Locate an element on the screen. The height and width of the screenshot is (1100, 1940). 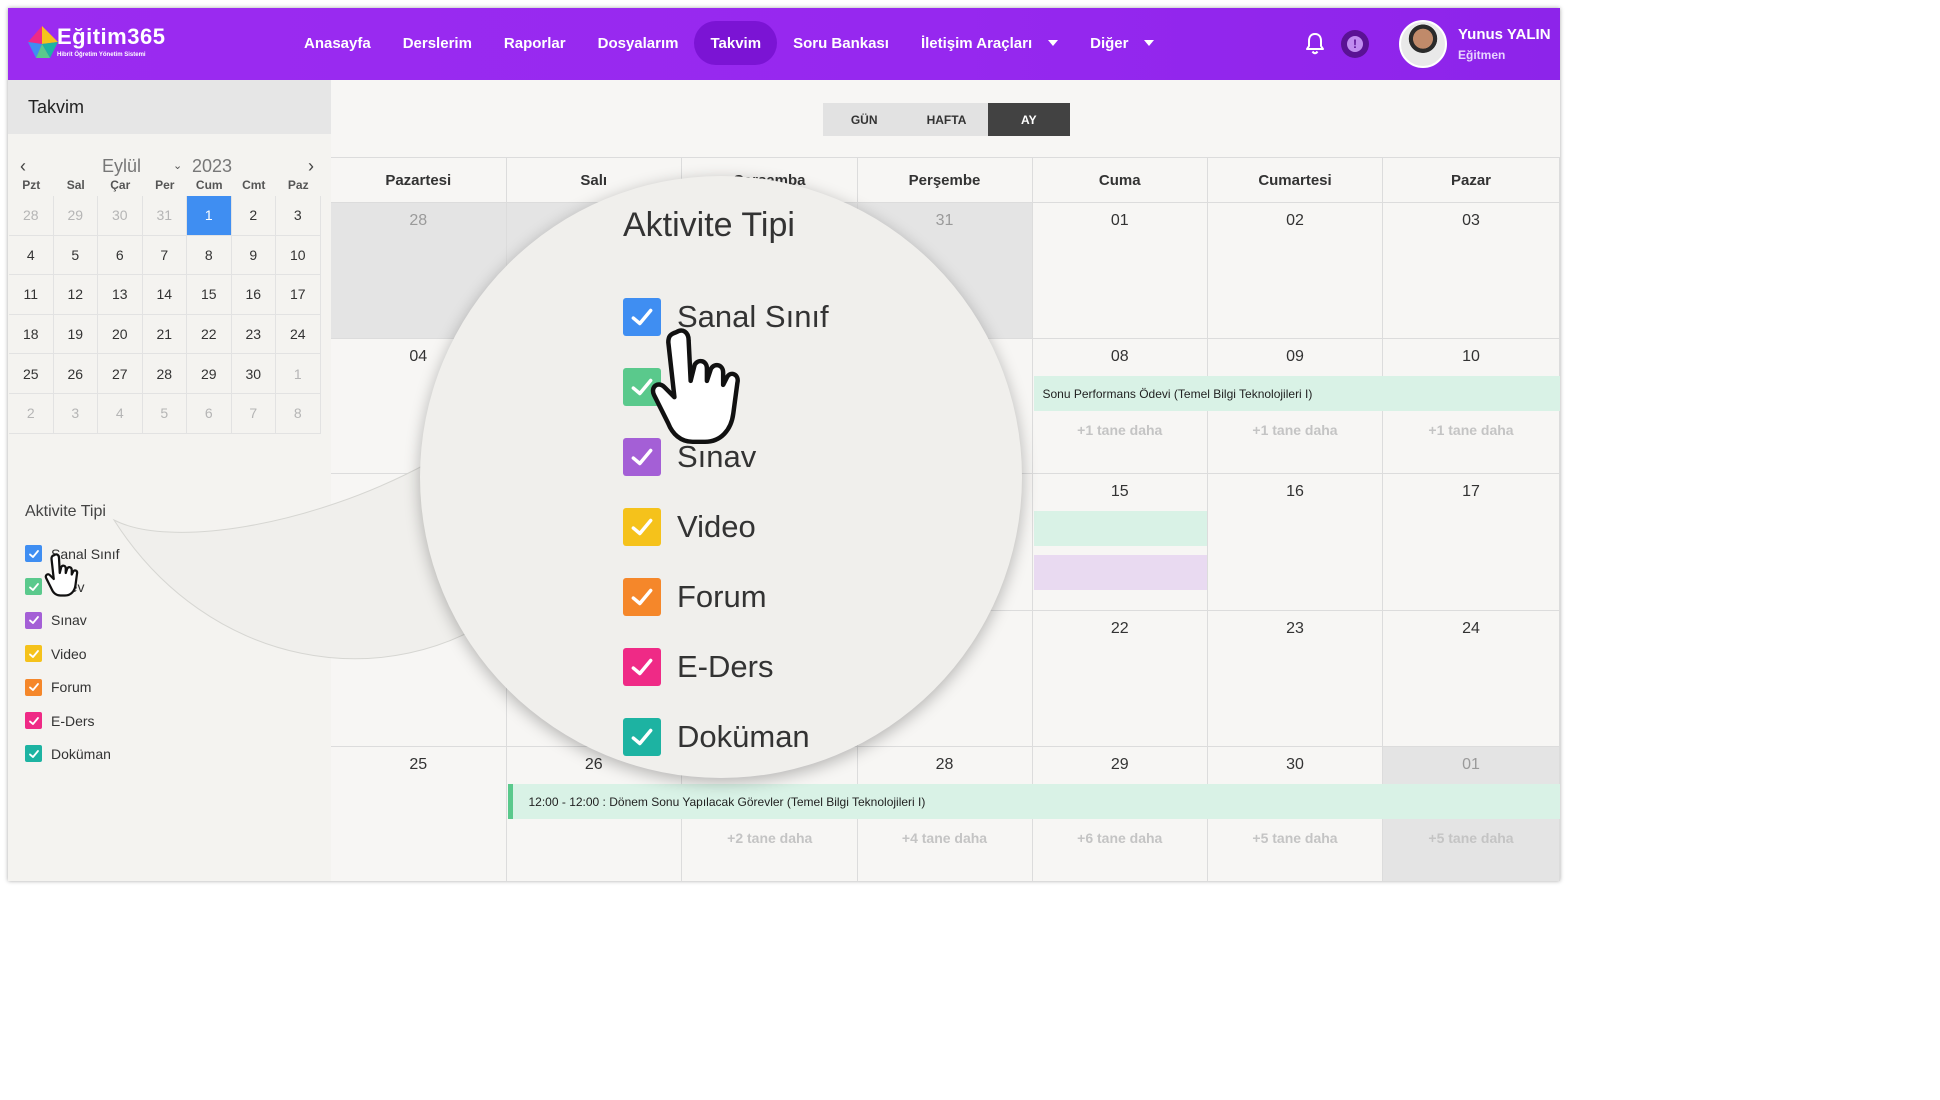
calendar-day: 01 is located at coordinates (1120, 271).